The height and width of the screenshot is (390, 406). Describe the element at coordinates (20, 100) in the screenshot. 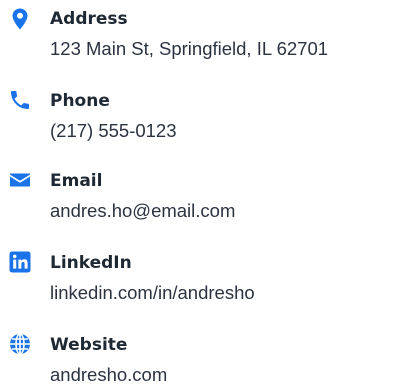

I see `phone-icon` at that location.